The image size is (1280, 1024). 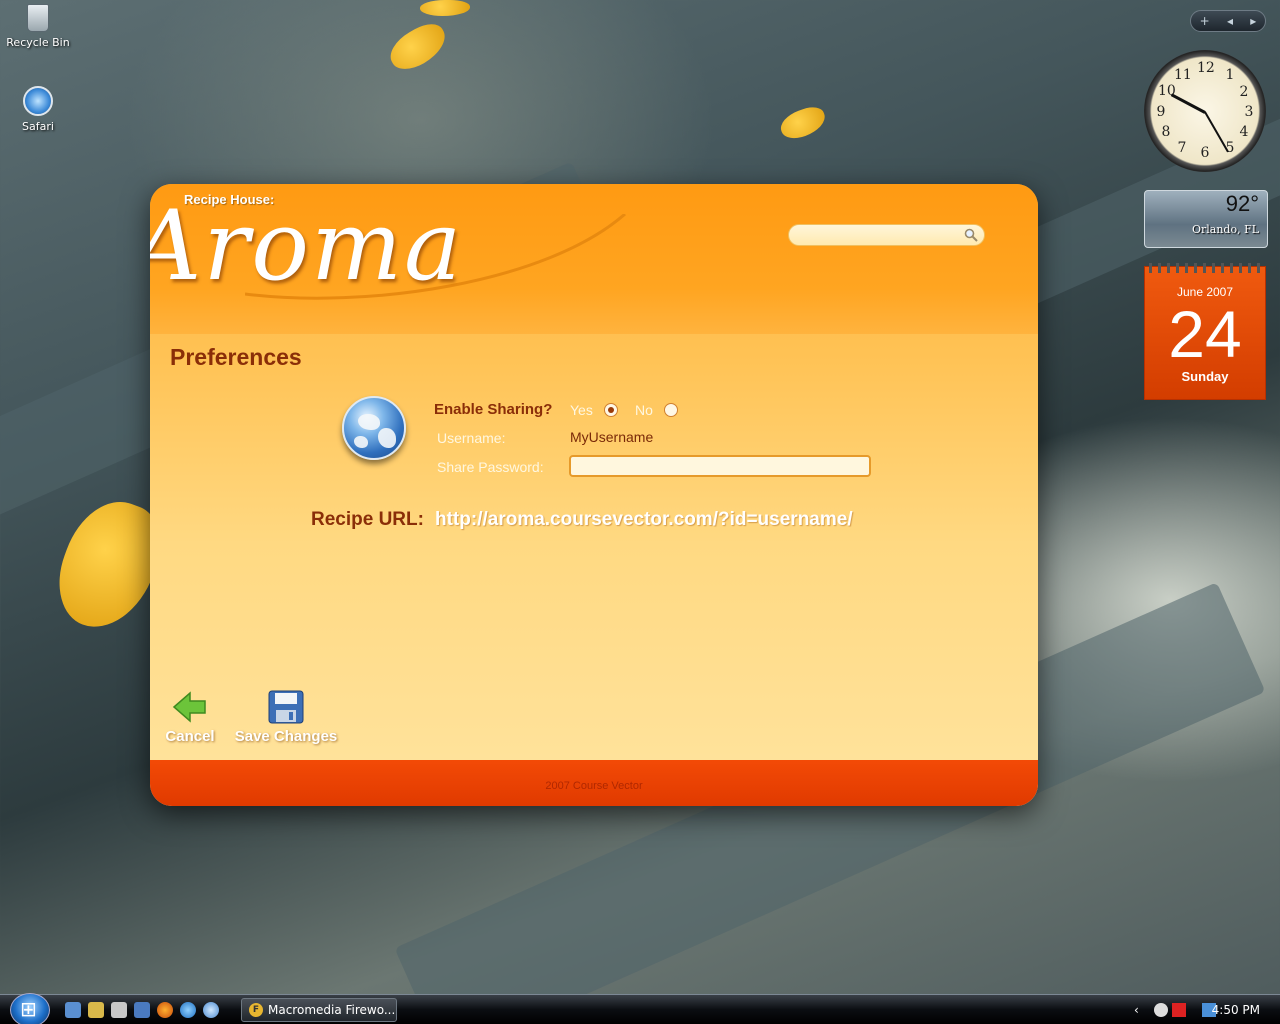 I want to click on page-title: Preferences, so click(x=236, y=357).